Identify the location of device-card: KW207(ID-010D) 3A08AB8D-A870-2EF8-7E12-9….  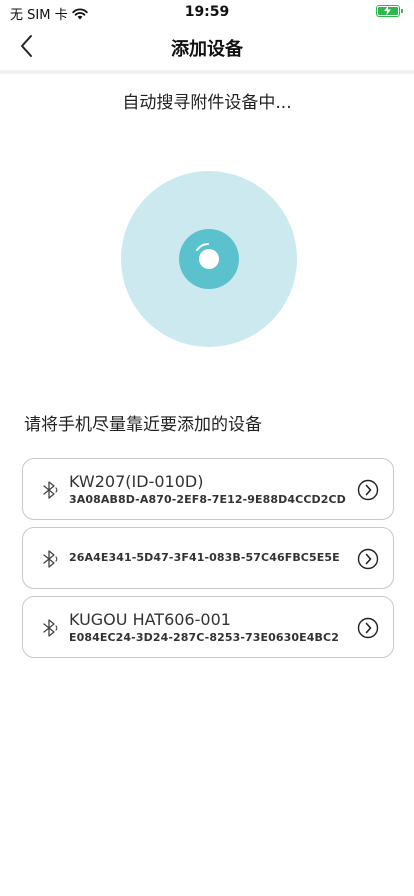
(208, 489).